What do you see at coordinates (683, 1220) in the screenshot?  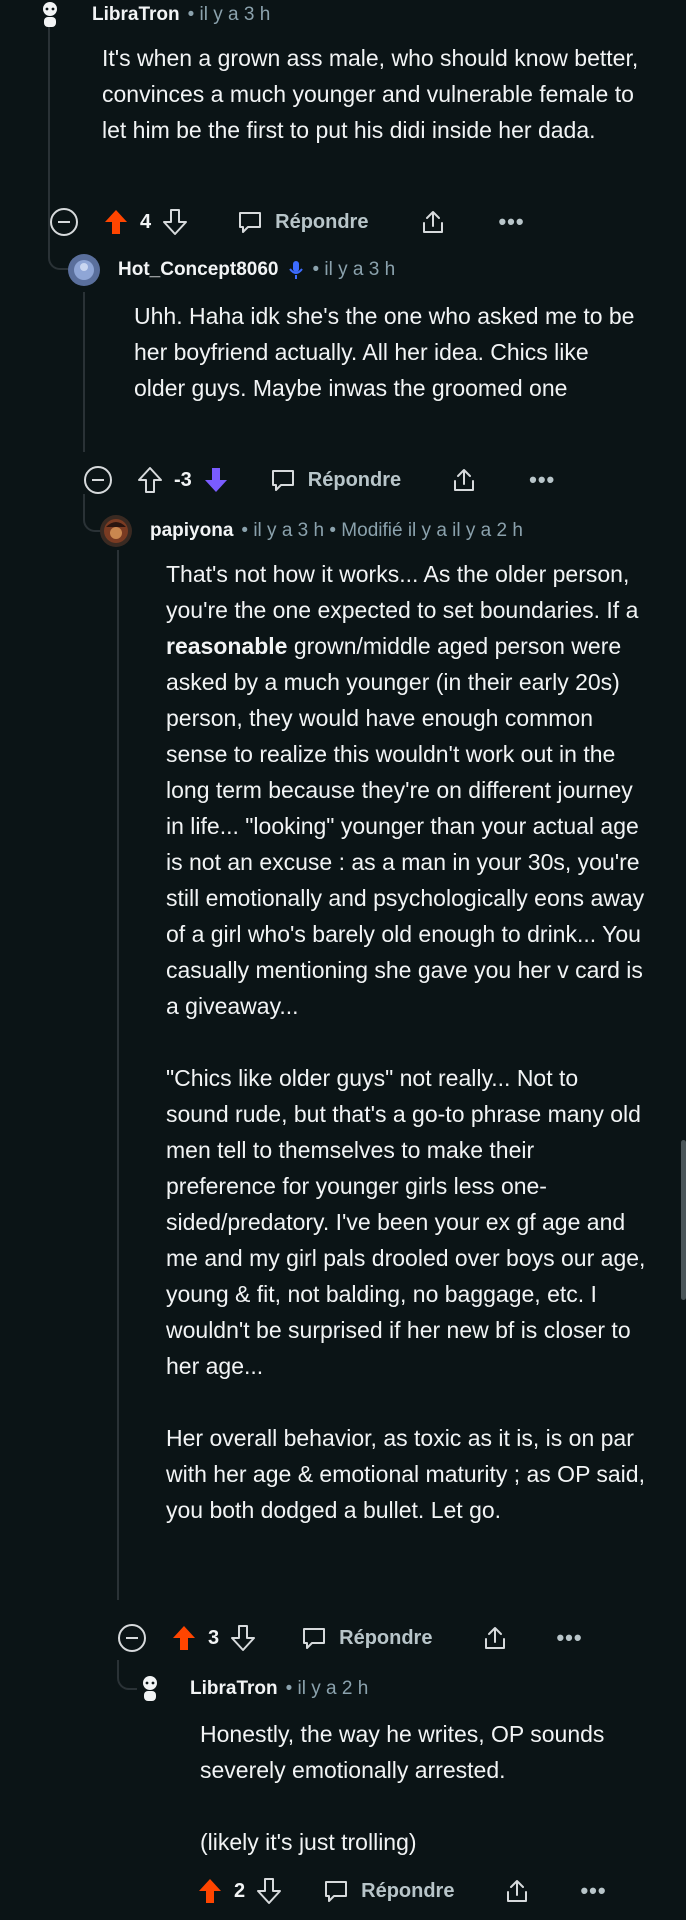 I see `scrollbar` at bounding box center [683, 1220].